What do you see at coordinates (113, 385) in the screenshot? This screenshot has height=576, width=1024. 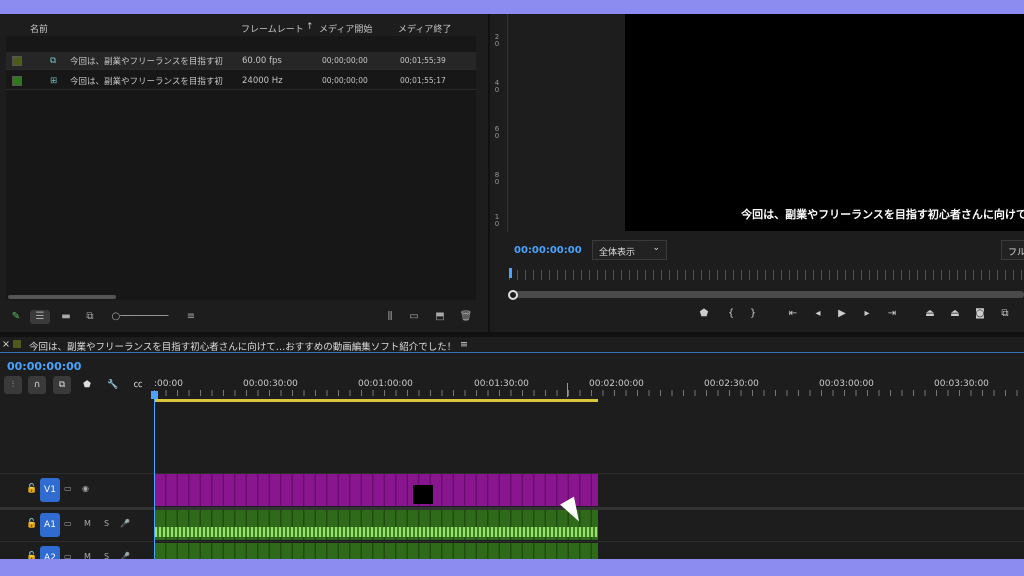 I see `wrench-icon: 🔧` at bounding box center [113, 385].